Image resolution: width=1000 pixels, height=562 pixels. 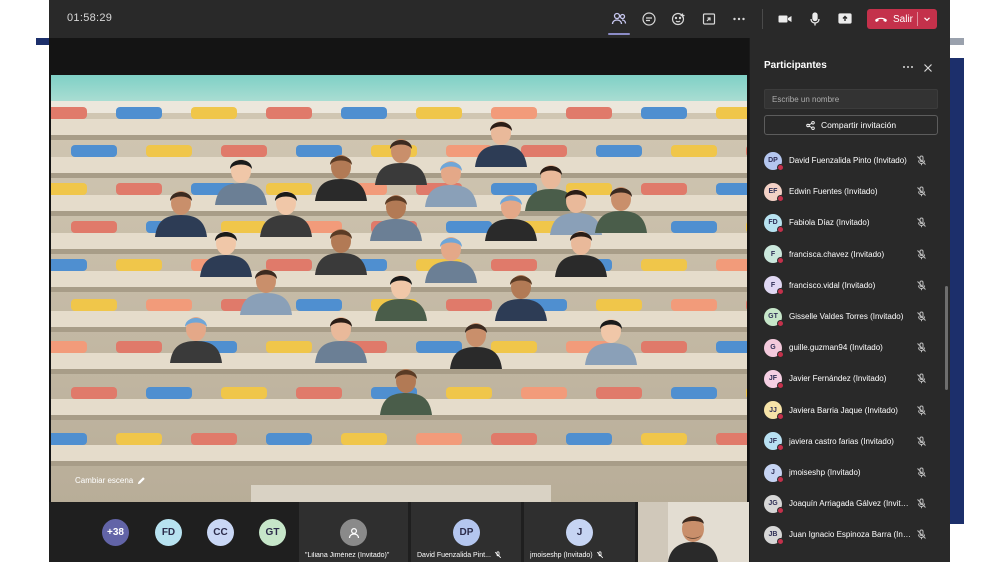 What do you see at coordinates (679, 19) in the screenshot?
I see `reactions-icon` at bounding box center [679, 19].